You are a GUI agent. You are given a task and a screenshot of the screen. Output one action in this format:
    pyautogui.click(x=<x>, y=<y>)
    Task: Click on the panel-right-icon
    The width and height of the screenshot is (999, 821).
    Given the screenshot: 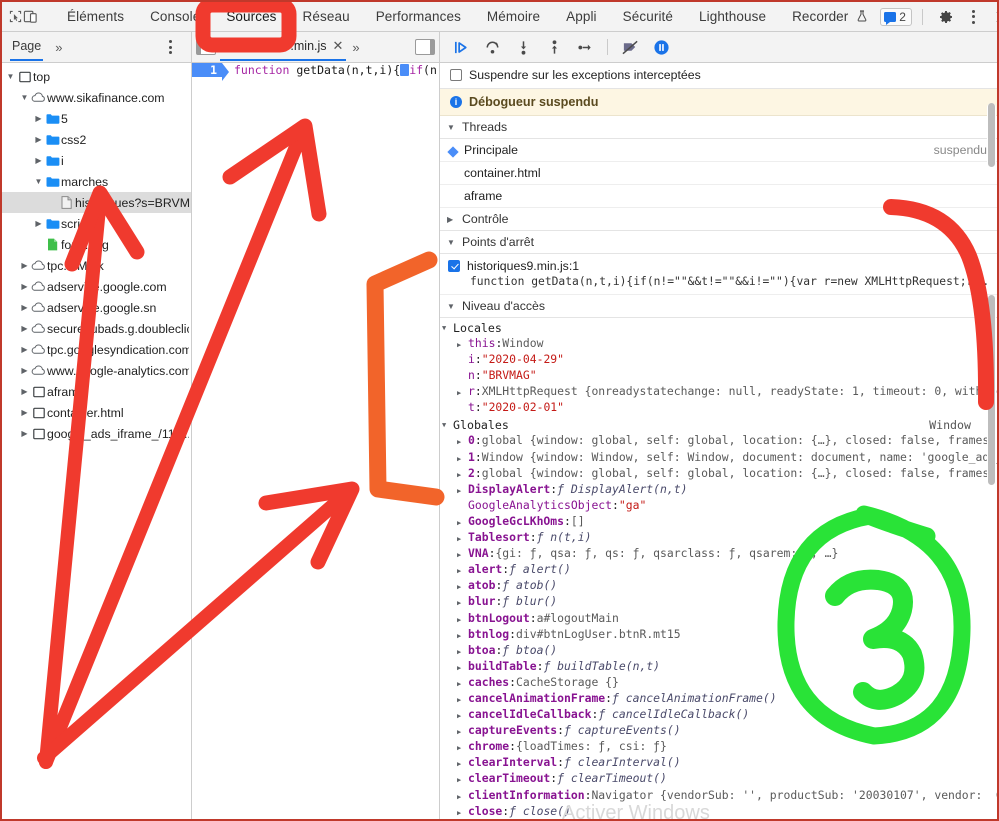 What is the action you would take?
    pyautogui.click(x=425, y=47)
    